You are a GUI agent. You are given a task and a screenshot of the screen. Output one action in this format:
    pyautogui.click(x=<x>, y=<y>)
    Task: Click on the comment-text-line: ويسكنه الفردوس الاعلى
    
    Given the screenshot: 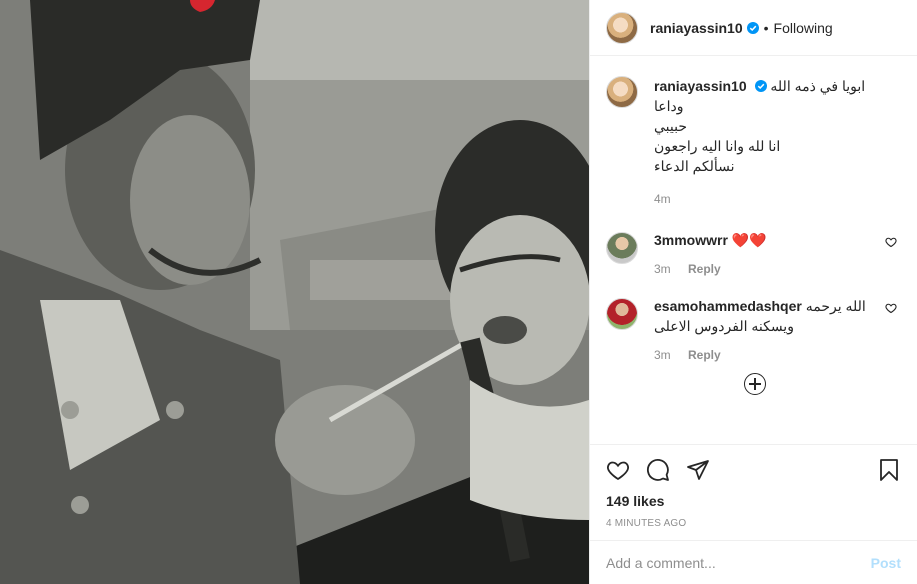 What is the action you would take?
    pyautogui.click(x=724, y=326)
    